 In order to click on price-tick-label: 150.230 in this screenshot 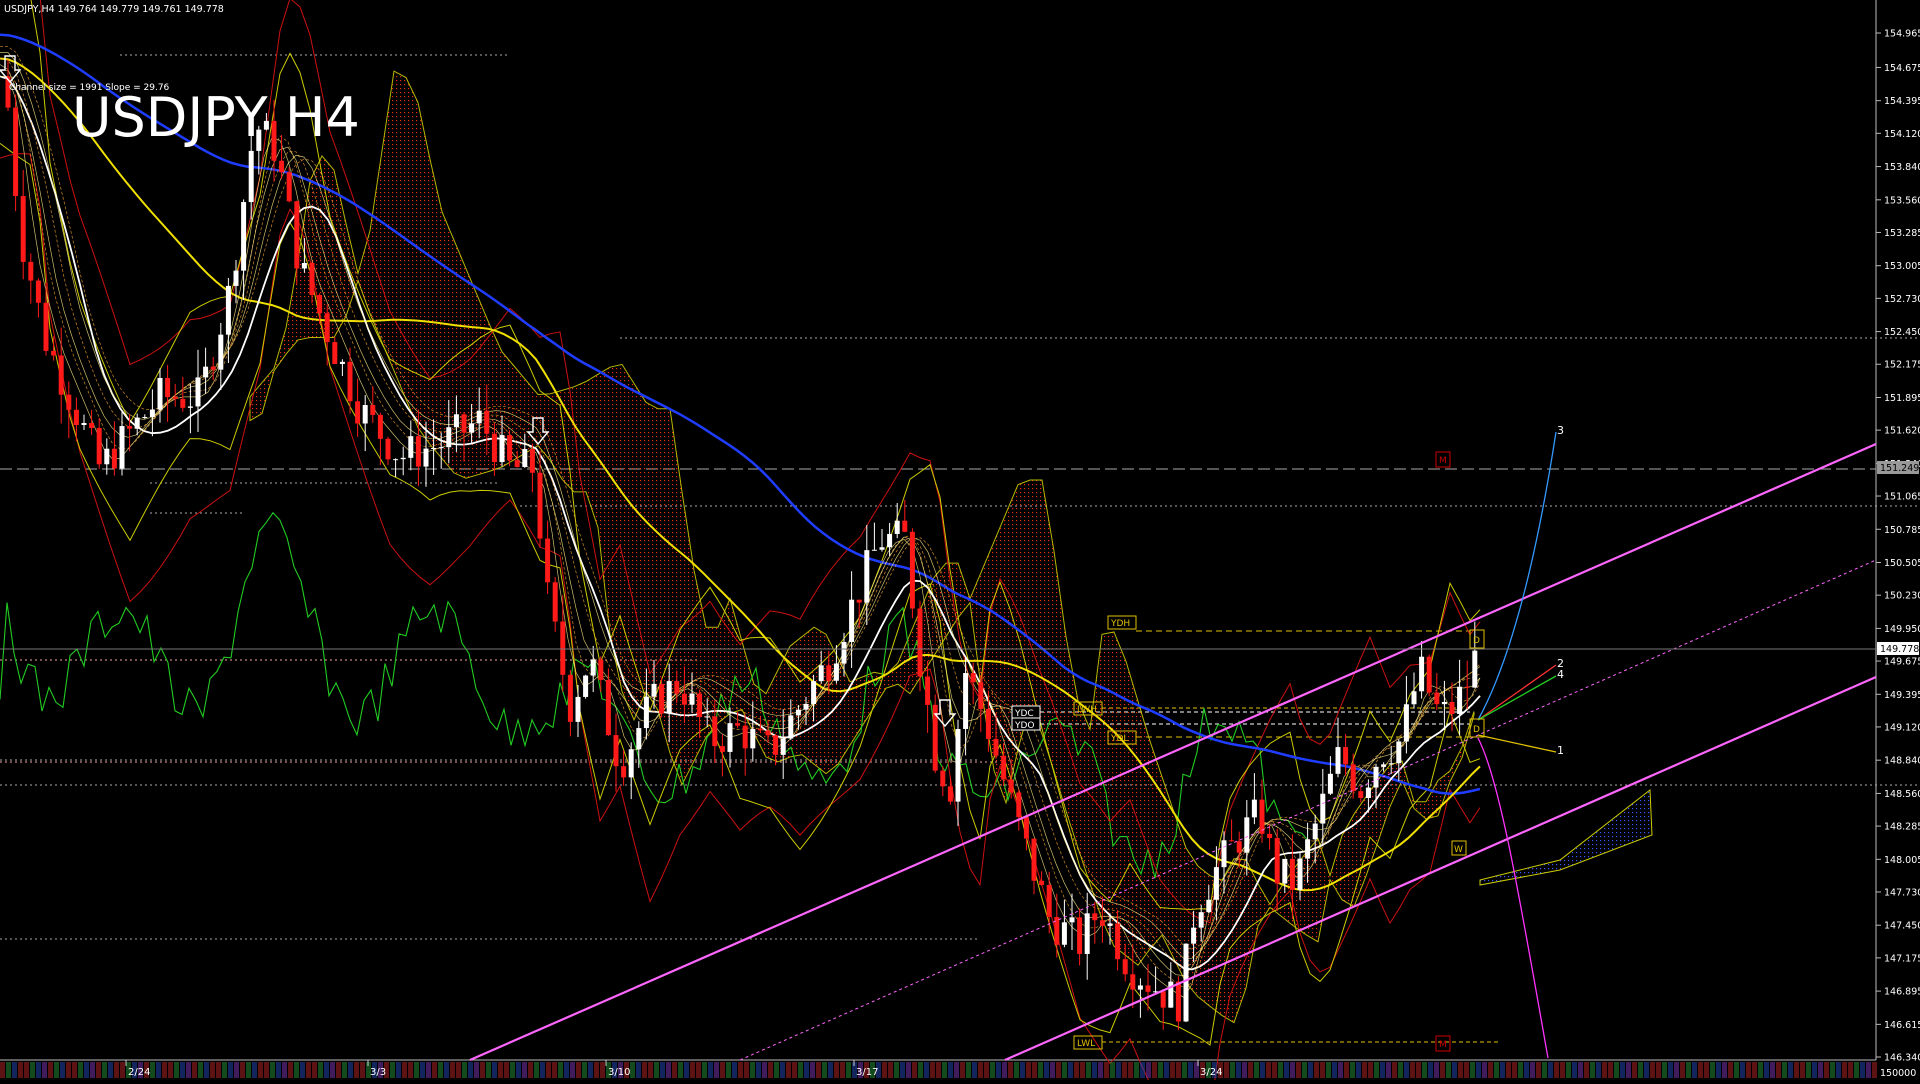, I will do `click(1902, 596)`.